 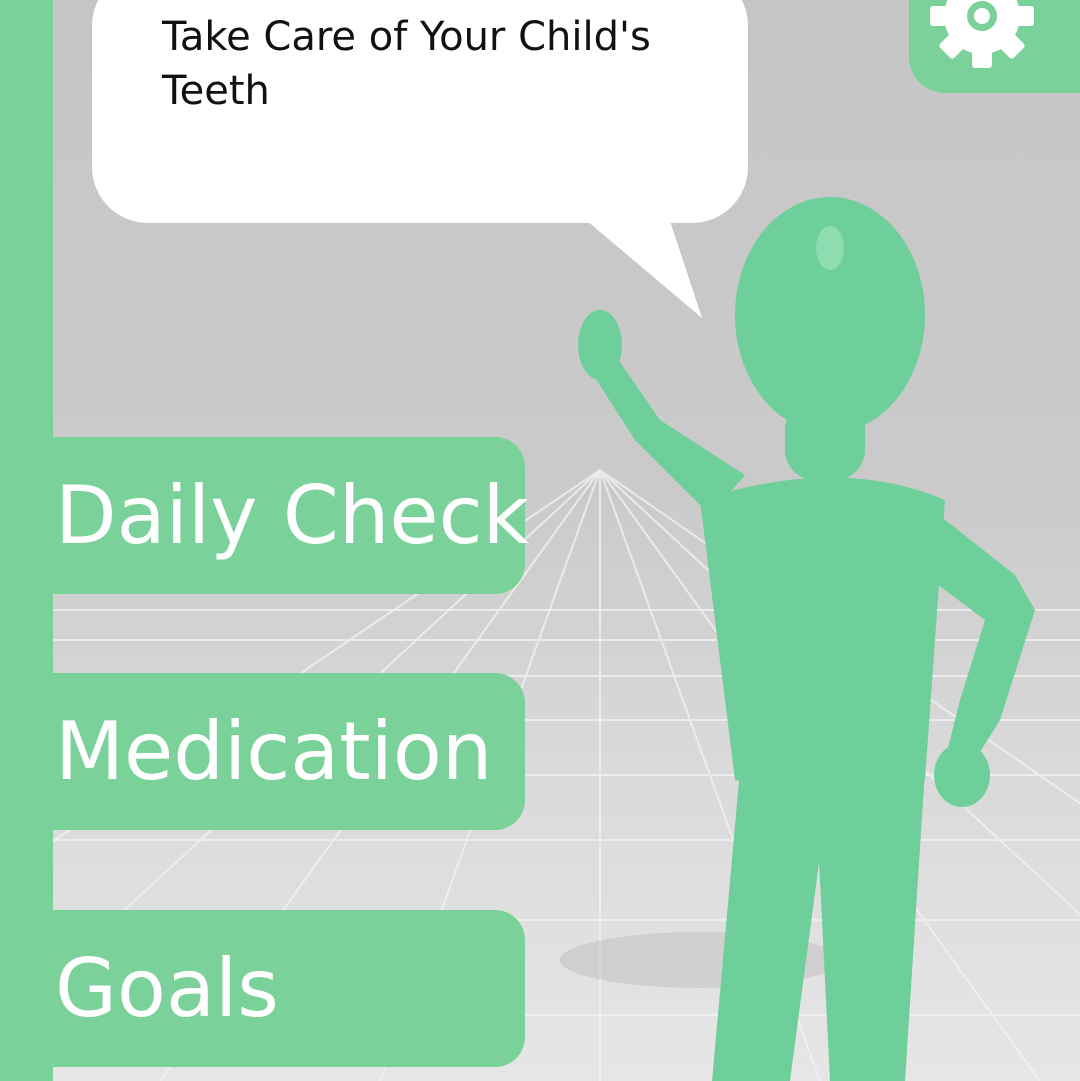 I want to click on medication-button: Medication, so click(x=289, y=751).